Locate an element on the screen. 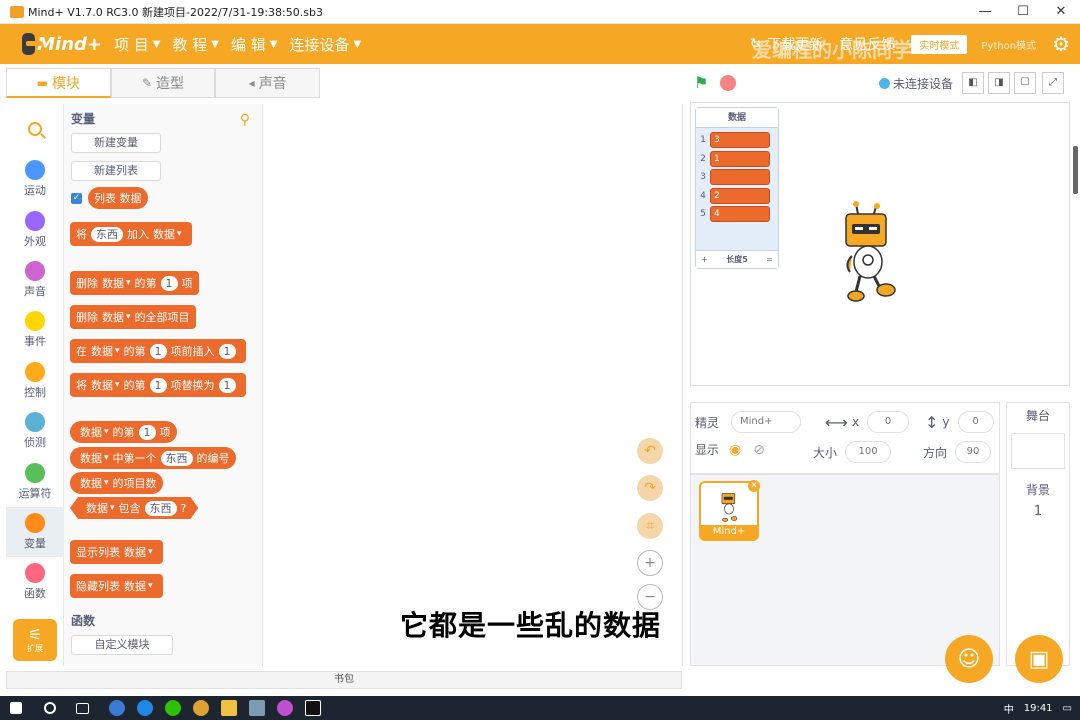  browser-icon is located at coordinates (117, 708).